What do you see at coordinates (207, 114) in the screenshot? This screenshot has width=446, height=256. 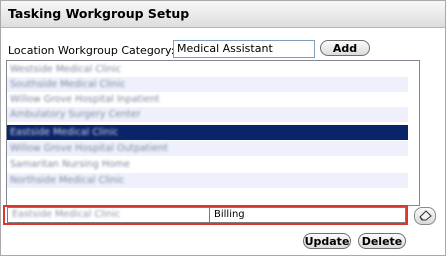 I see `list-item: Ambulatory Surgery Center` at bounding box center [207, 114].